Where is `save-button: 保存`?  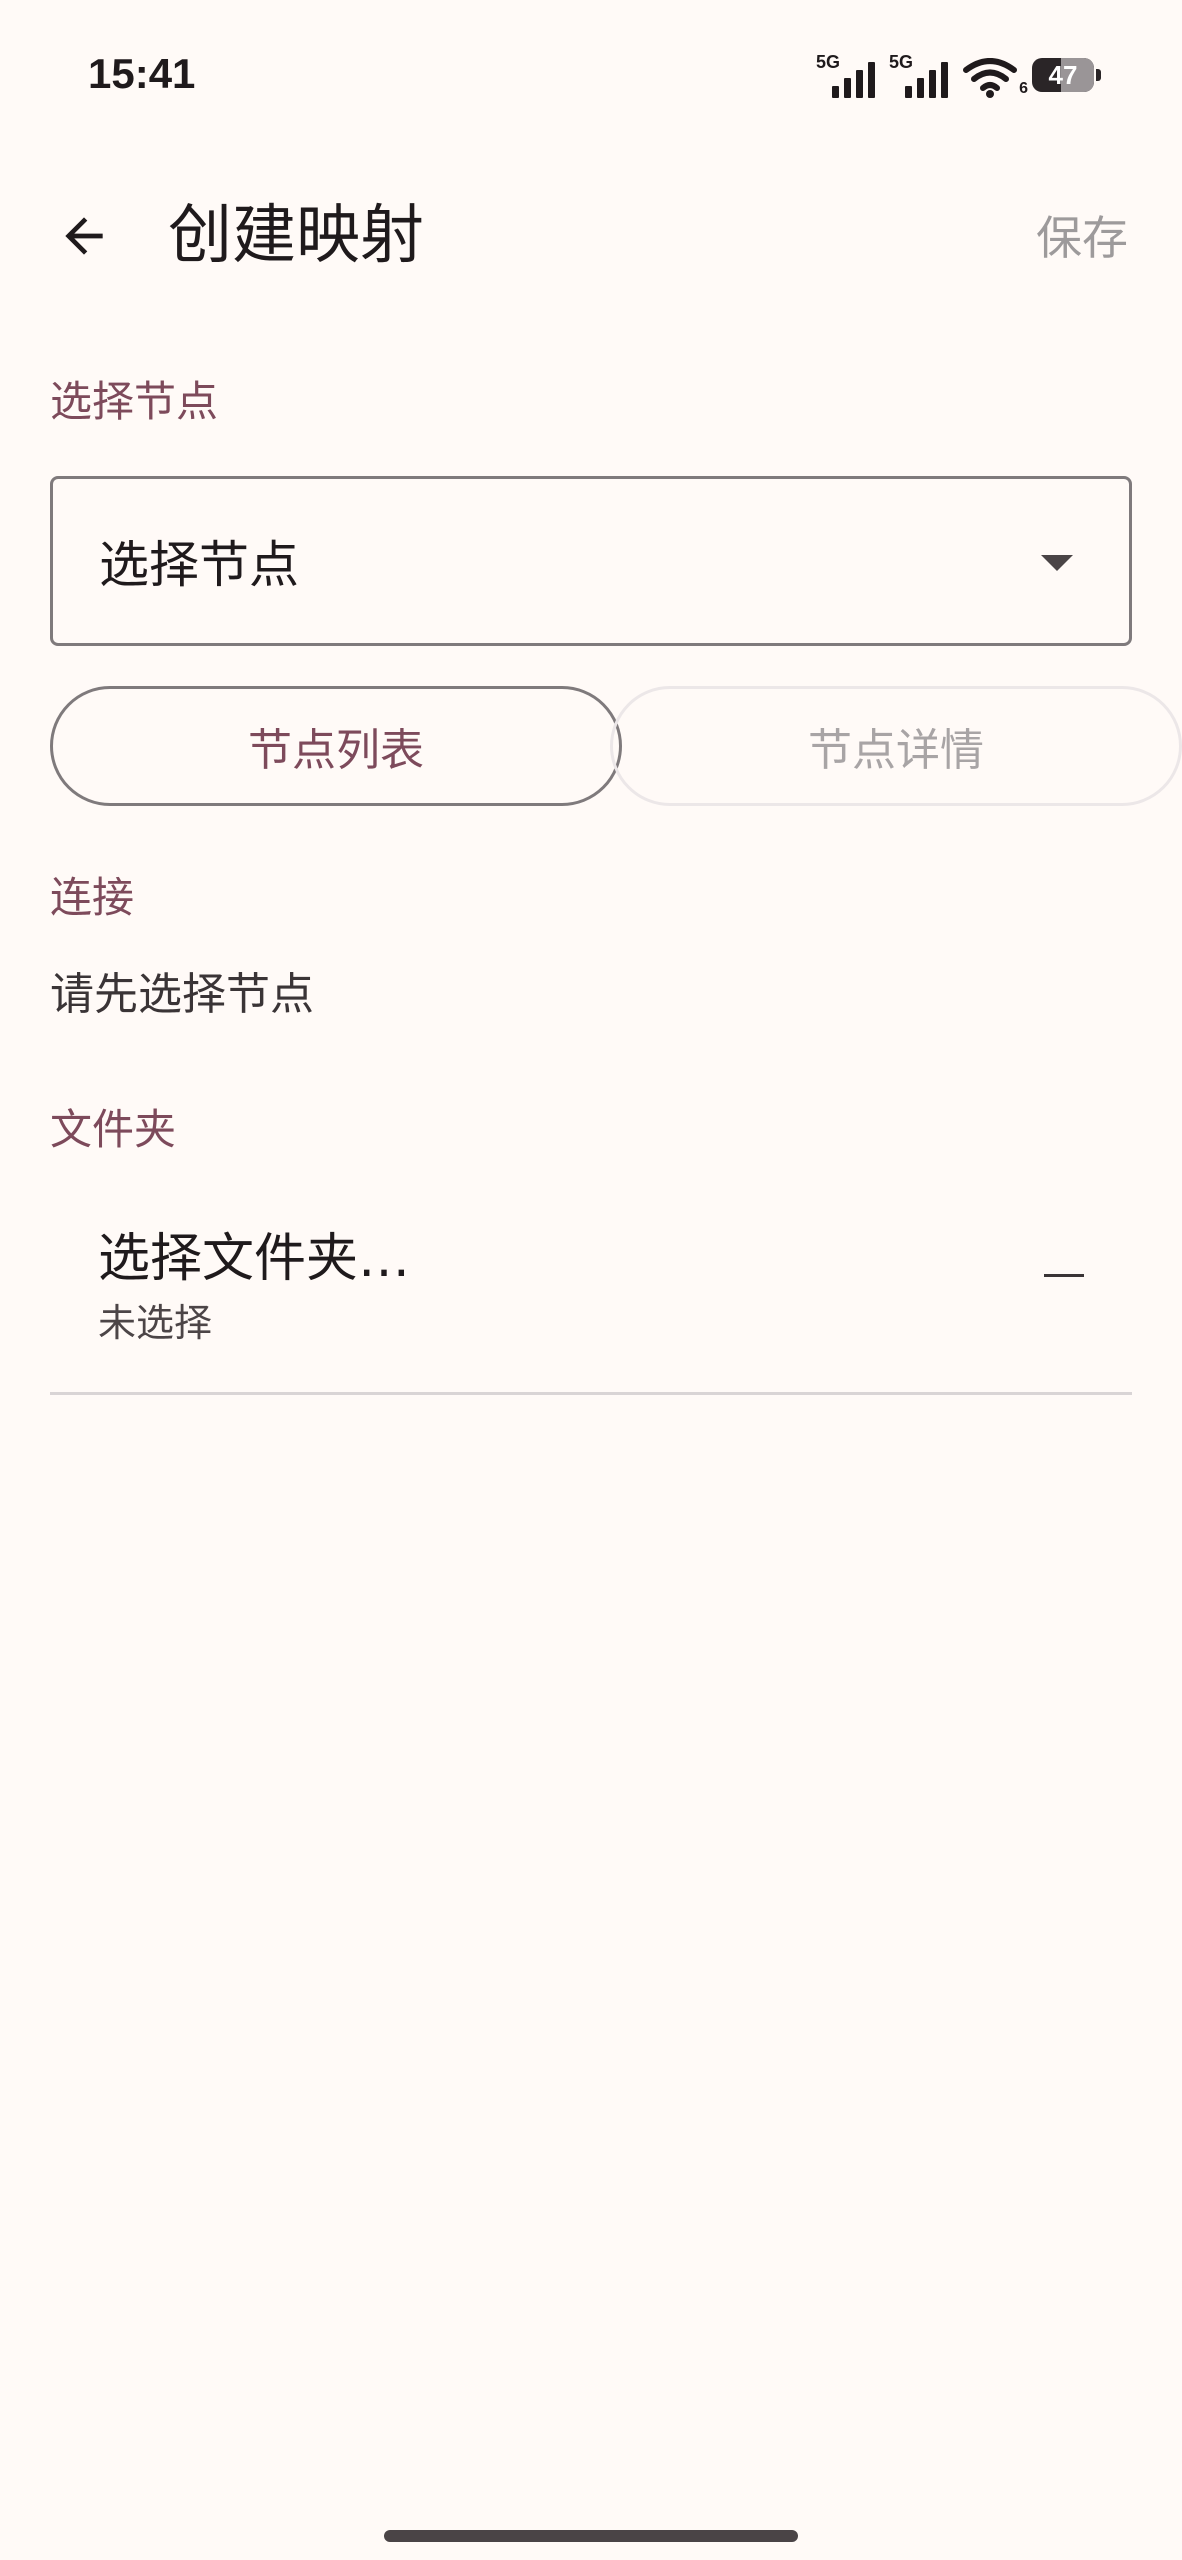
save-button: 保存 is located at coordinates (1082, 238).